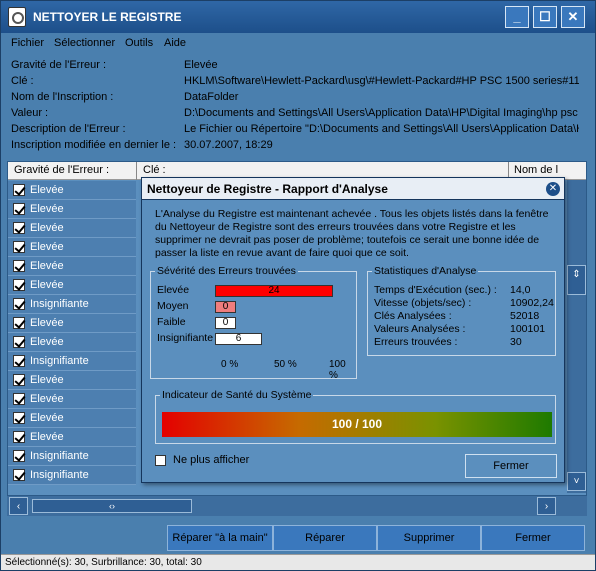 The image size is (596, 571). What do you see at coordinates (517, 17) in the screenshot?
I see `minimize-button: _` at bounding box center [517, 17].